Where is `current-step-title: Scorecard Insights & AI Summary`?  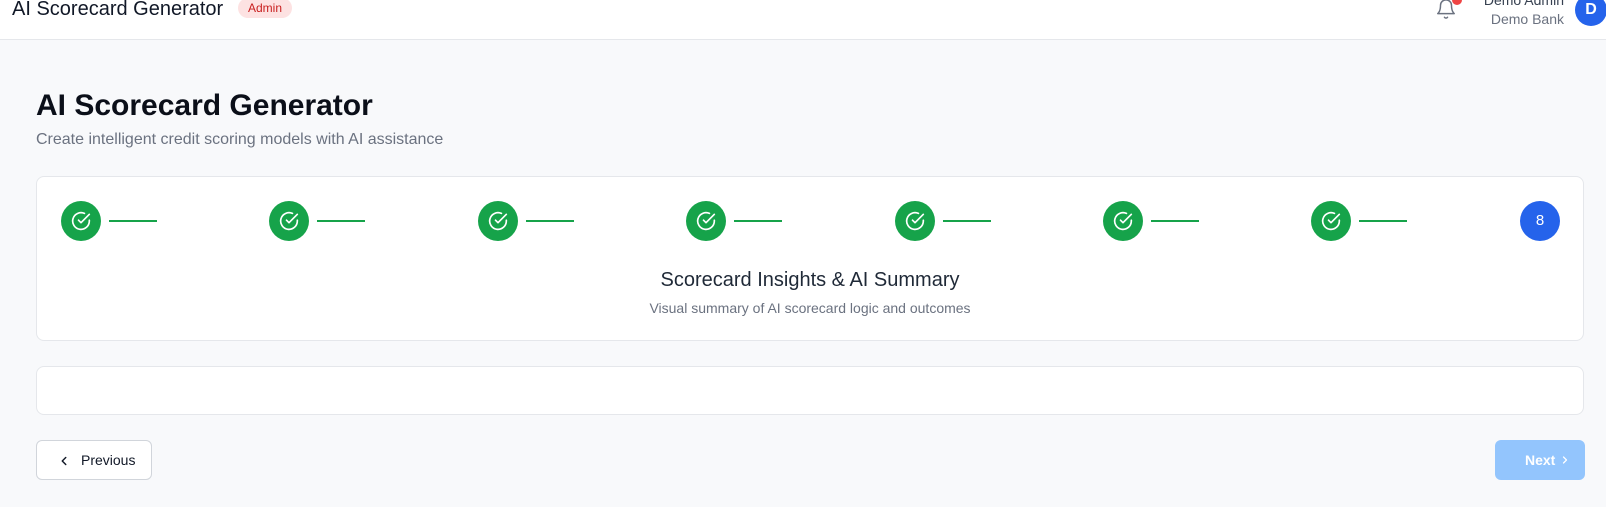 current-step-title: Scorecard Insights & AI Summary is located at coordinates (810, 280).